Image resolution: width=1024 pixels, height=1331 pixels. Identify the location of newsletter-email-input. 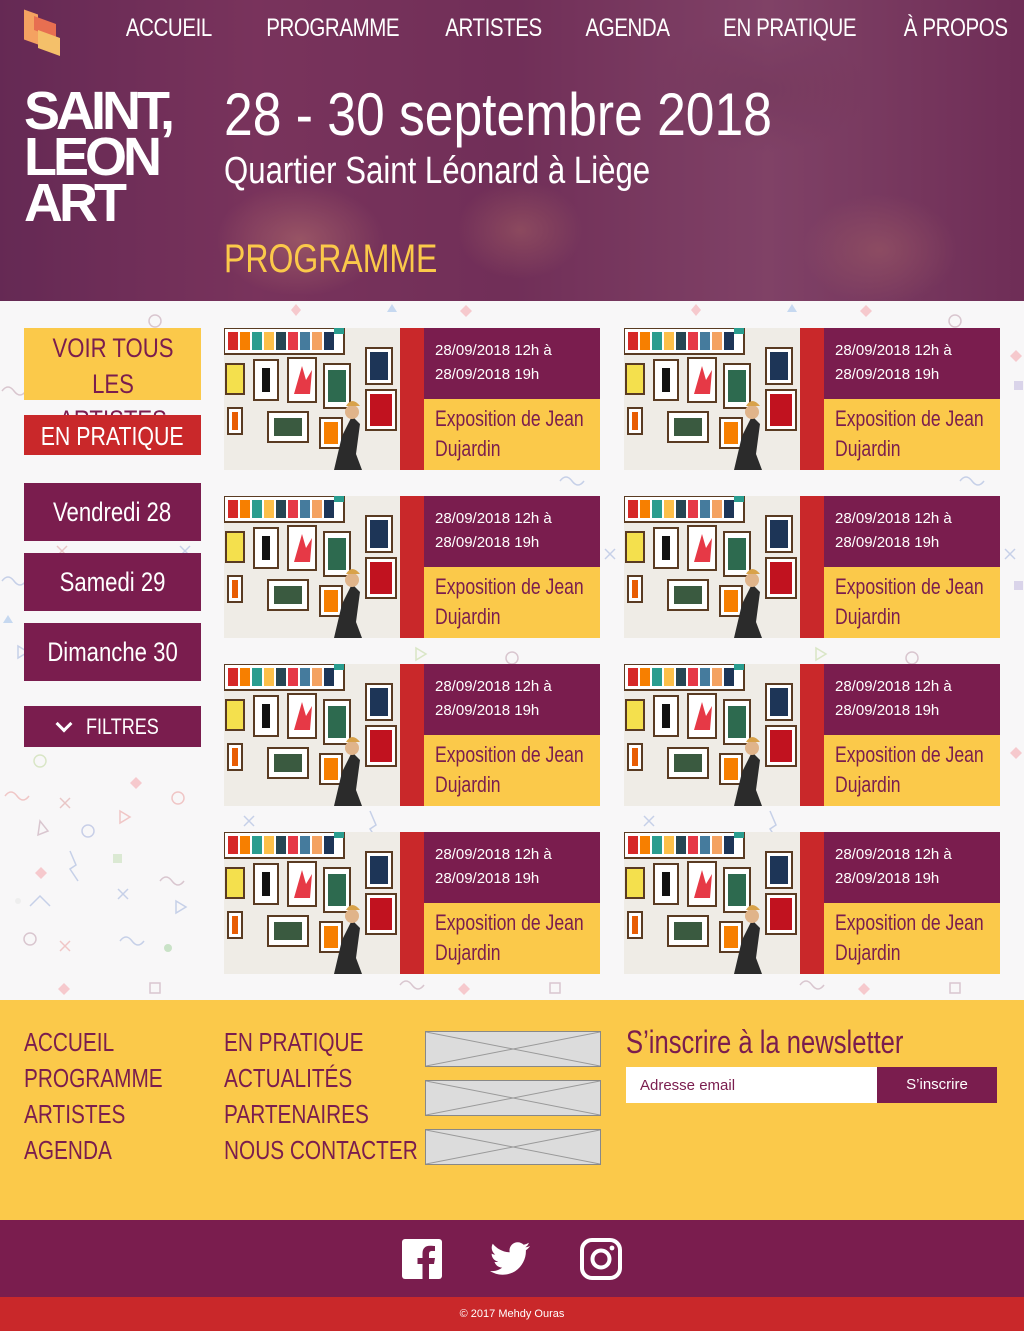
(751, 1085).